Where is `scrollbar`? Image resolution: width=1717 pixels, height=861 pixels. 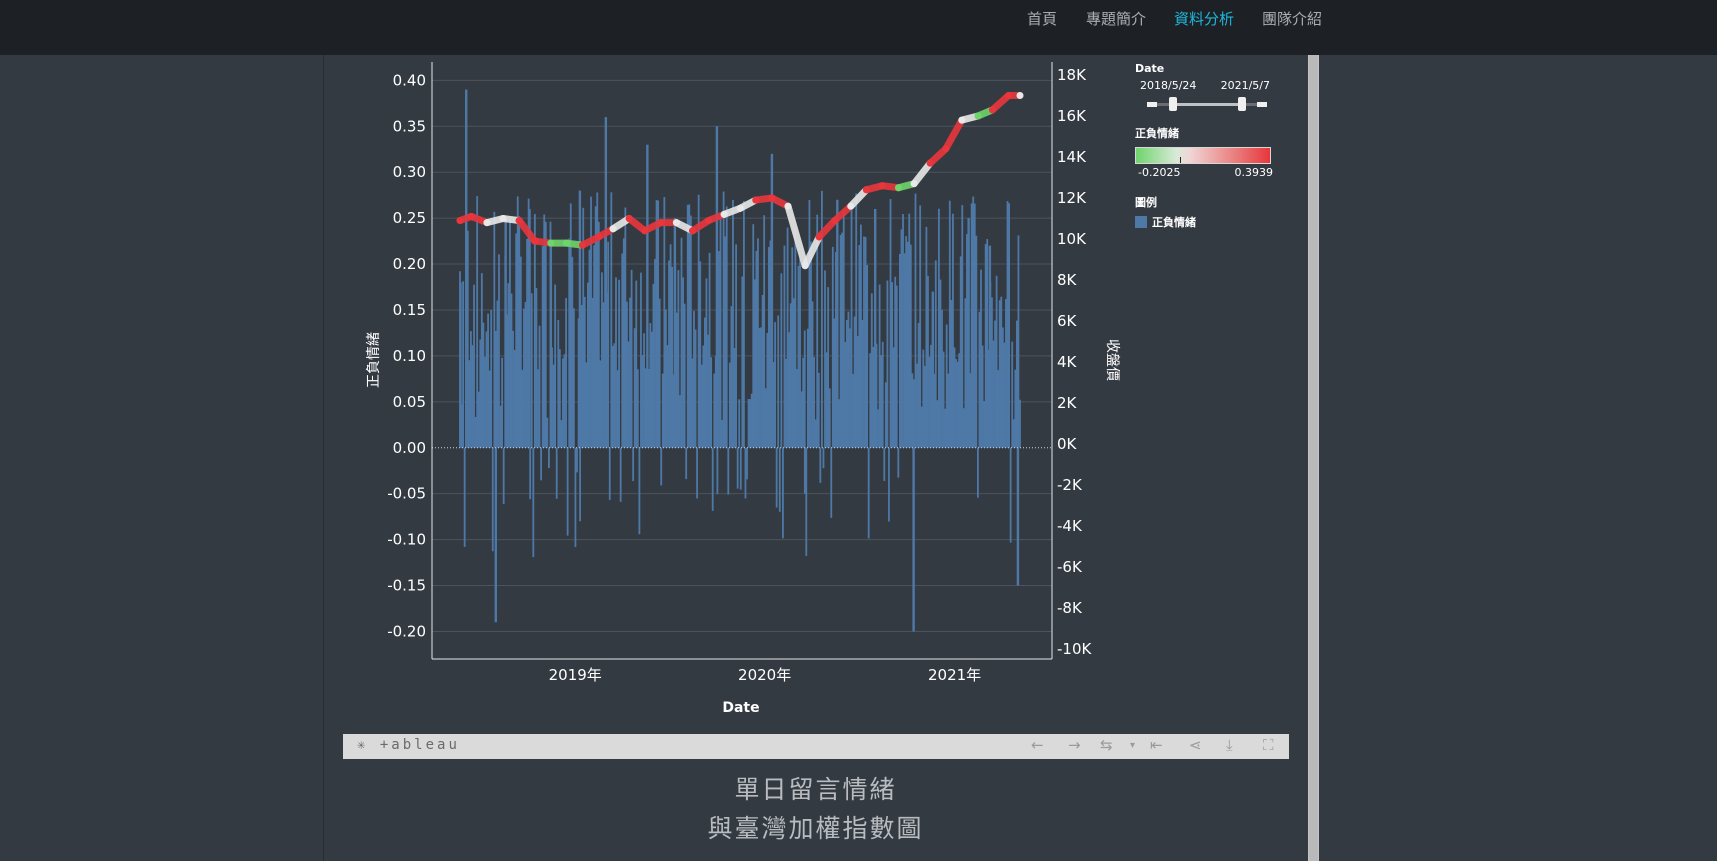 scrollbar is located at coordinates (1313, 458).